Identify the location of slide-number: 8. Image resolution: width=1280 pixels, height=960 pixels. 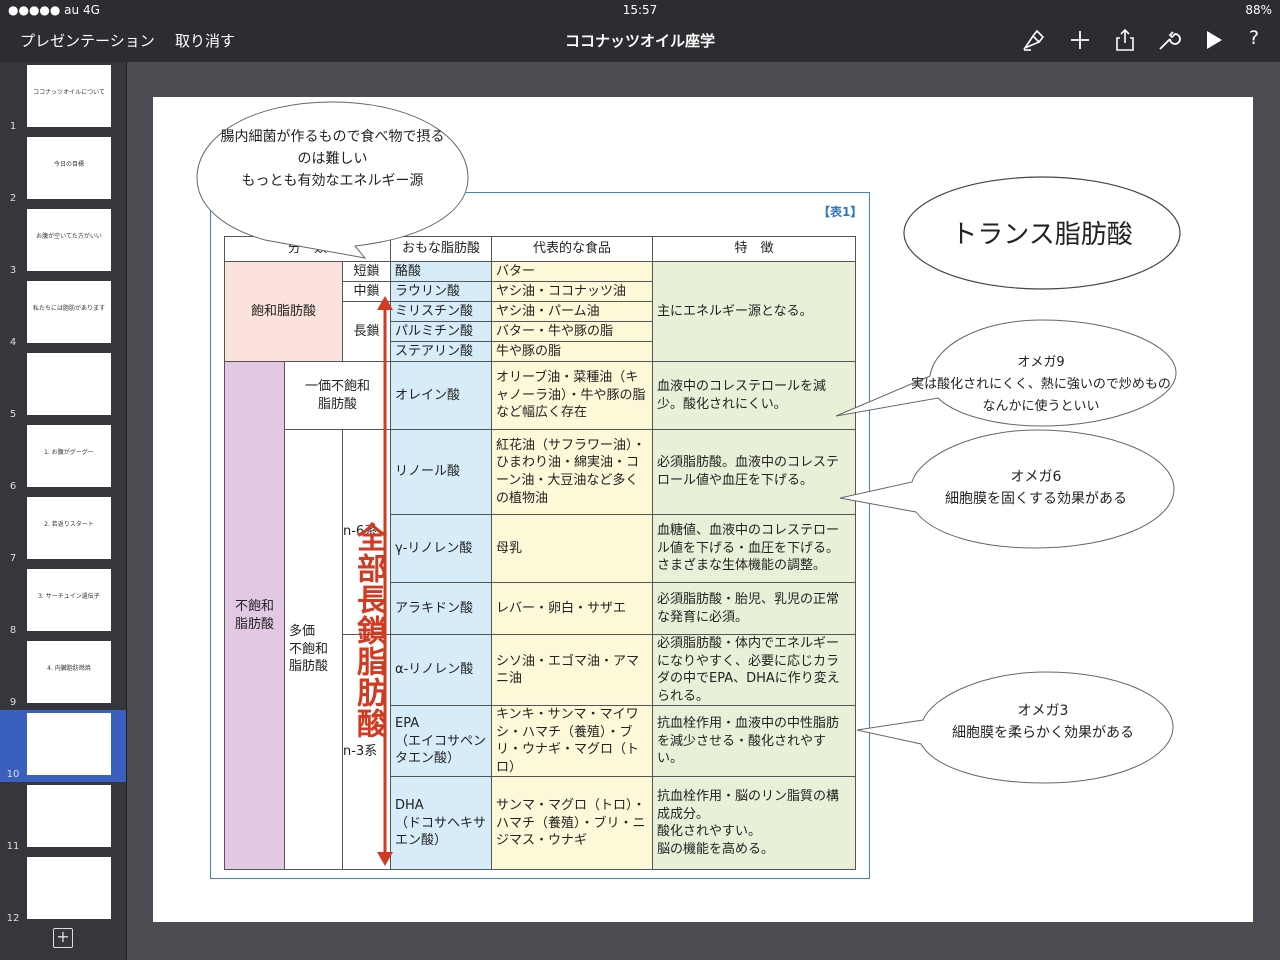
(13, 630).